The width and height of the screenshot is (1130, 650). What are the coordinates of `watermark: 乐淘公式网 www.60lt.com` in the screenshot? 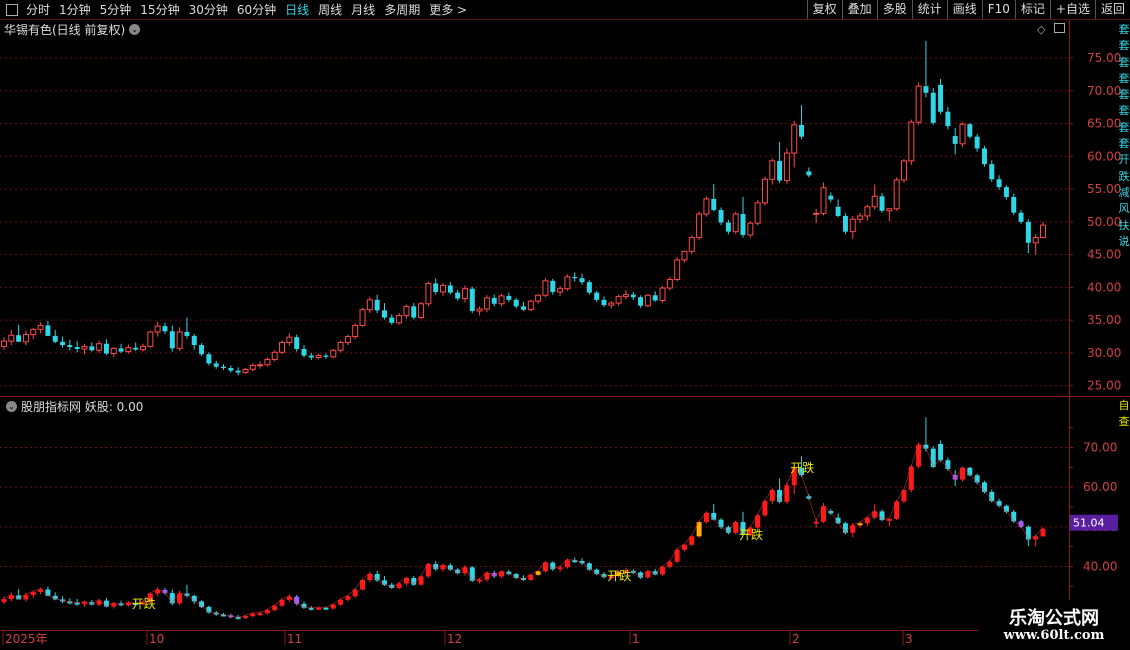 It's located at (1054, 625).